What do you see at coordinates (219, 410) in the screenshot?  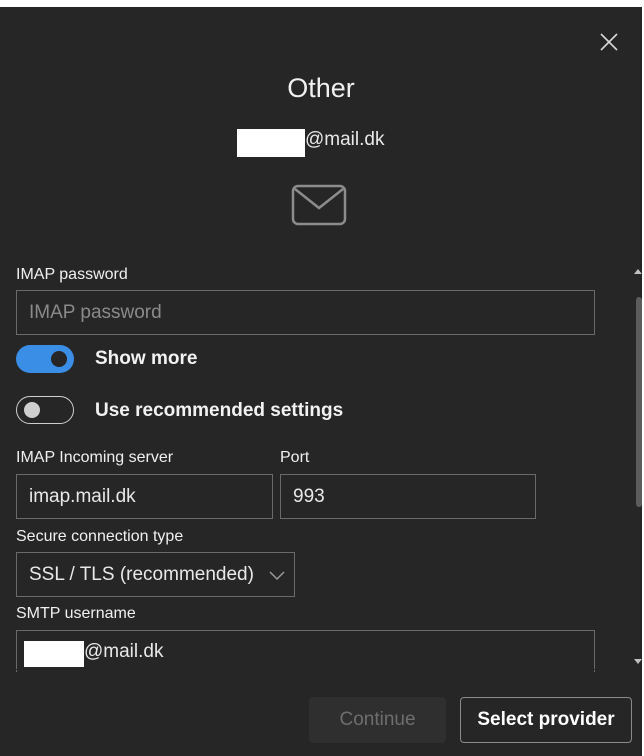 I see `recommended-settings-label: Use recommended settings` at bounding box center [219, 410].